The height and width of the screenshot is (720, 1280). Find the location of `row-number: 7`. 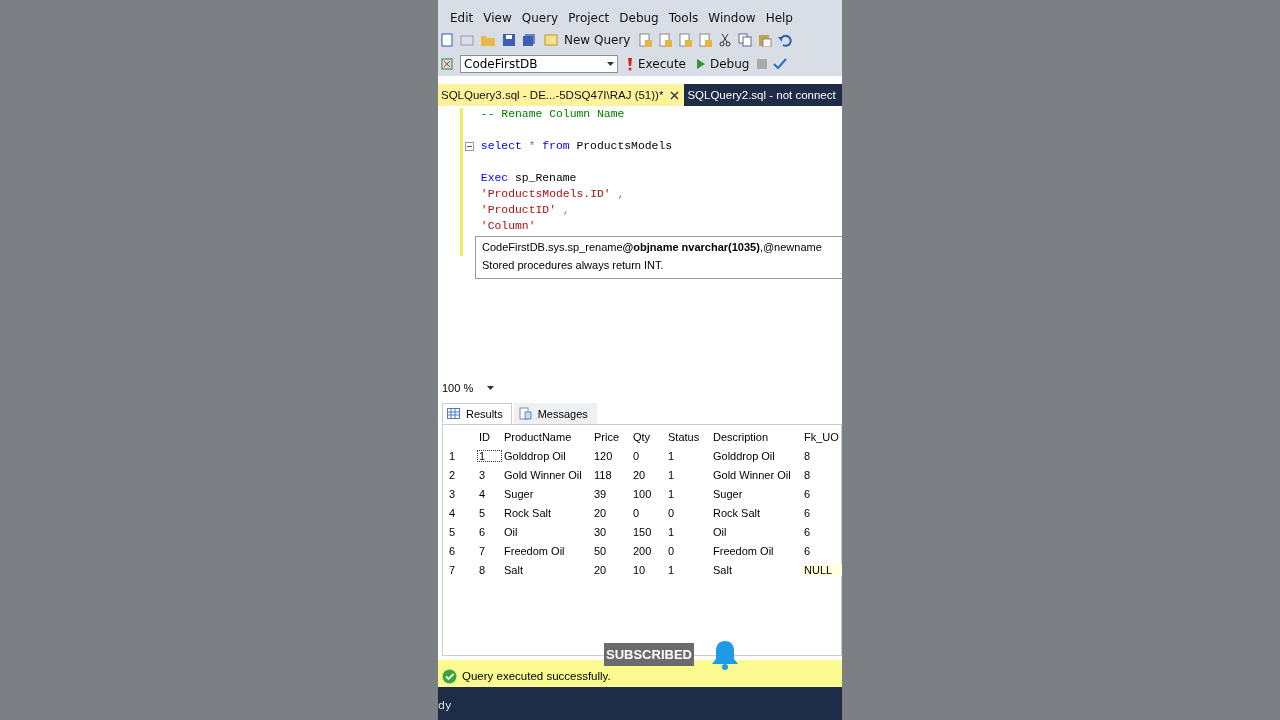

row-number: 7 is located at coordinates (452, 569).